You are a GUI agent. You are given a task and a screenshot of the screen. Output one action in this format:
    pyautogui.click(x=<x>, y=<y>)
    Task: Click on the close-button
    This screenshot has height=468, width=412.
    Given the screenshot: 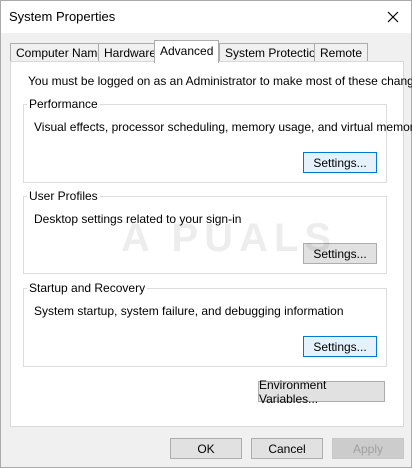 What is the action you would take?
    pyautogui.click(x=393, y=17)
    